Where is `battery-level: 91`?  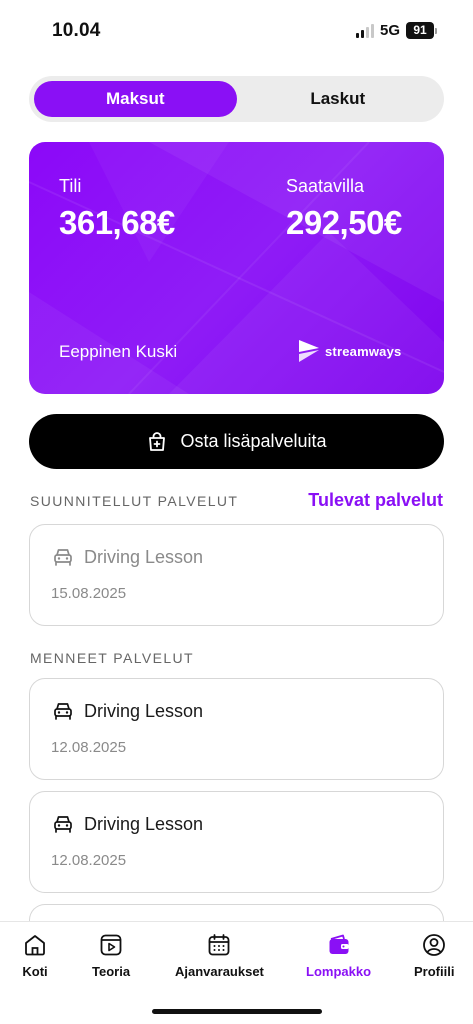 battery-level: 91 is located at coordinates (420, 30).